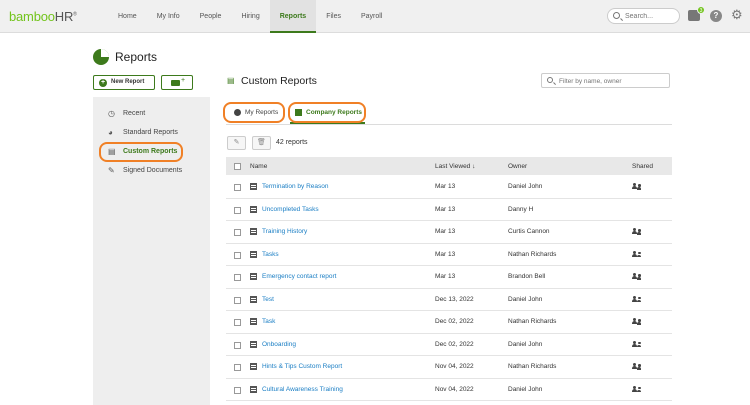 Image resolution: width=750 pixels, height=405 pixels. I want to click on table-row: Tasks Mar 13 Nathan Richards, so click(449, 255).